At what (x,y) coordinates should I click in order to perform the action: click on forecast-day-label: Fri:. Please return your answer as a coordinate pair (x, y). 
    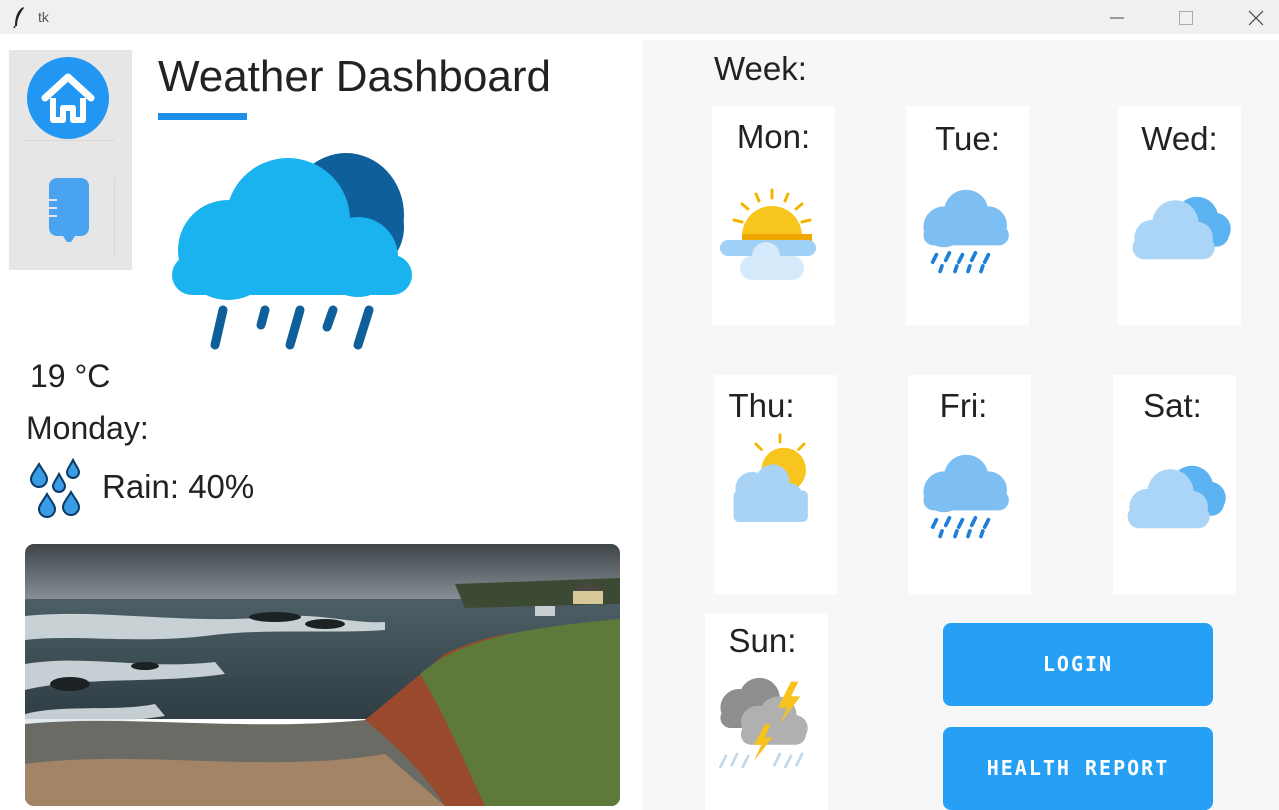
    Looking at the image, I should click on (963, 405).